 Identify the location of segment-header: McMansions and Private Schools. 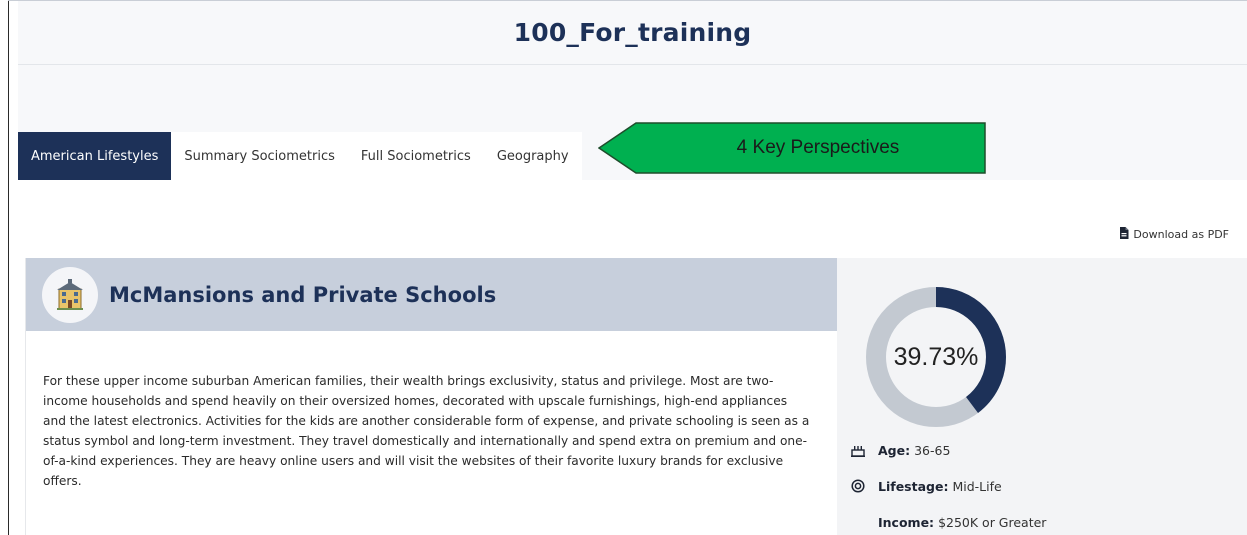
(432, 294).